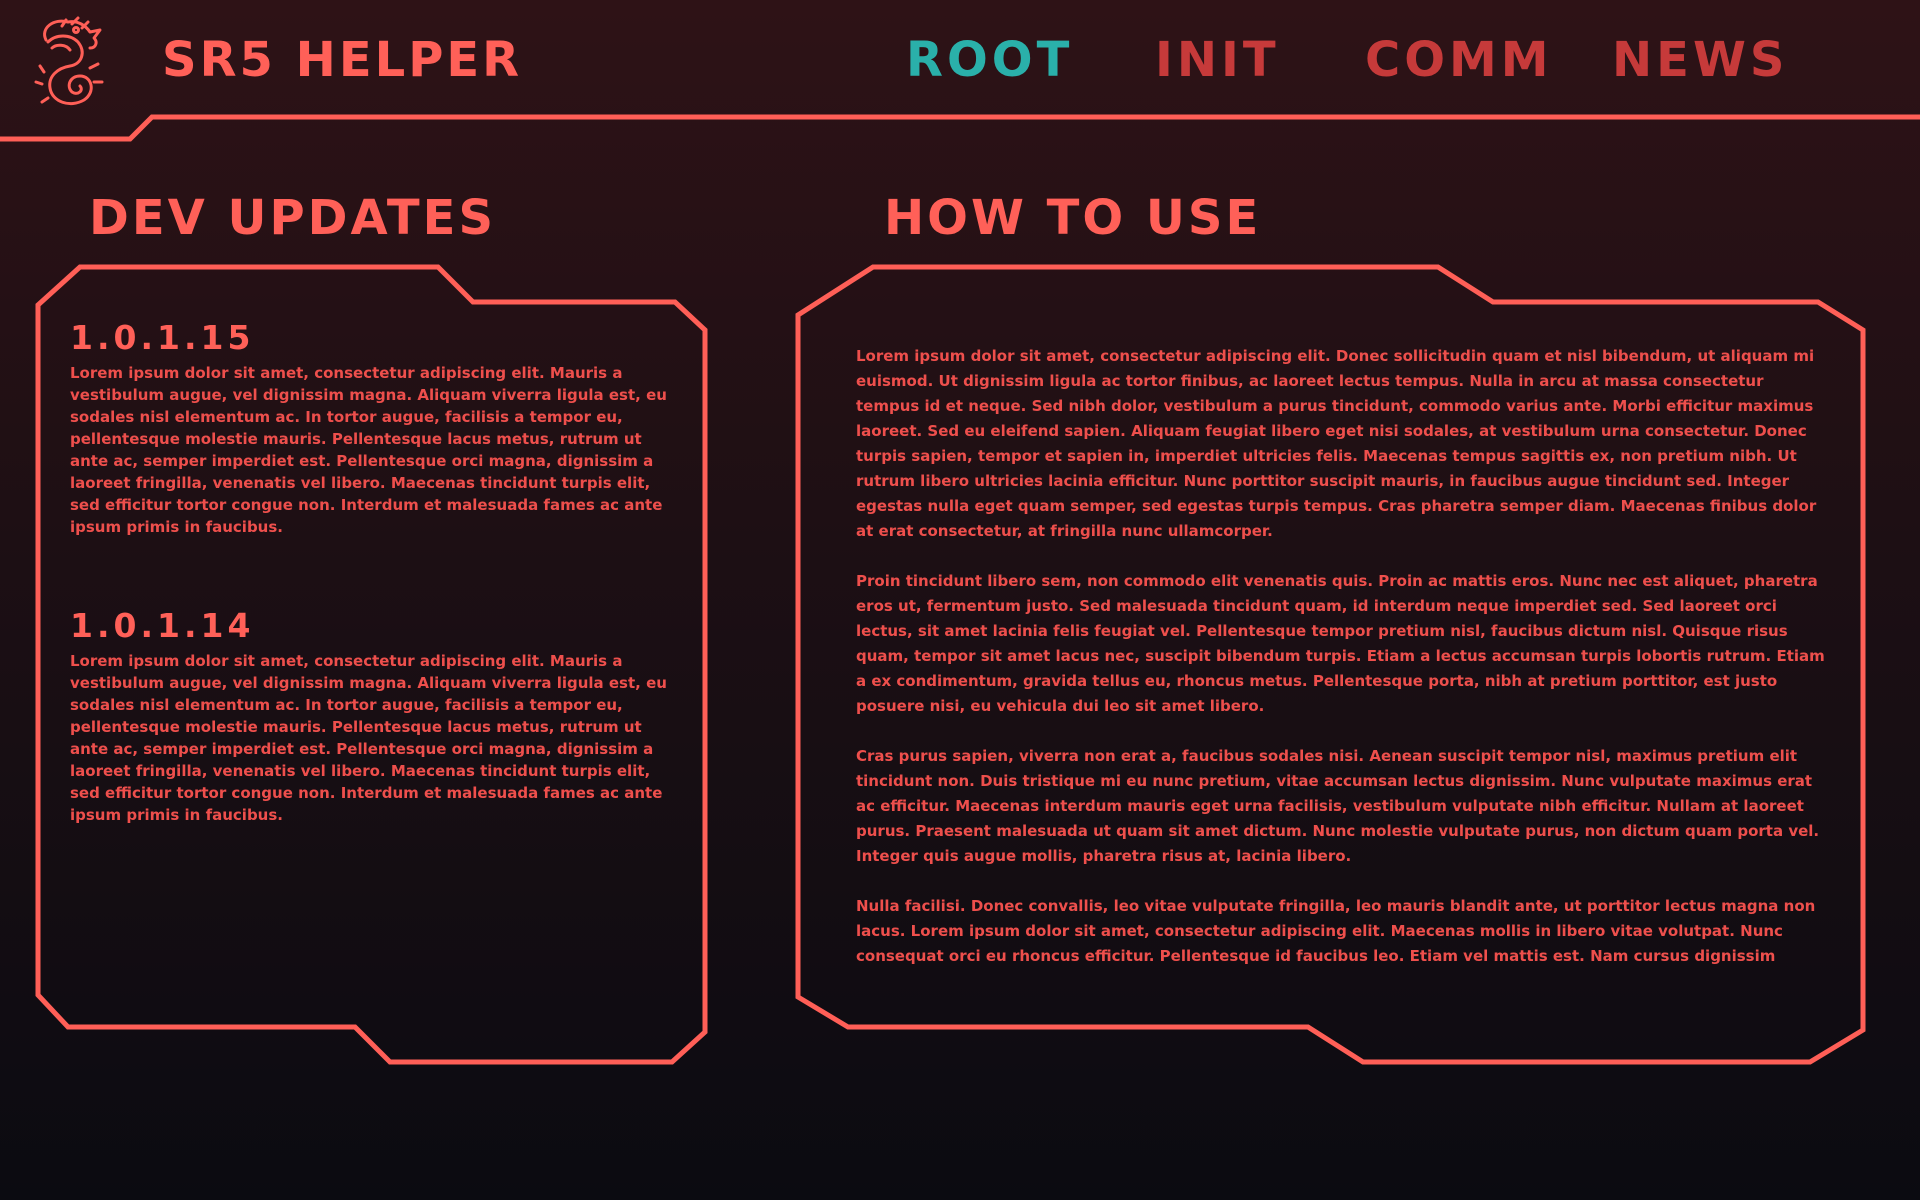  What do you see at coordinates (960, 128) in the screenshot?
I see `header-underline` at bounding box center [960, 128].